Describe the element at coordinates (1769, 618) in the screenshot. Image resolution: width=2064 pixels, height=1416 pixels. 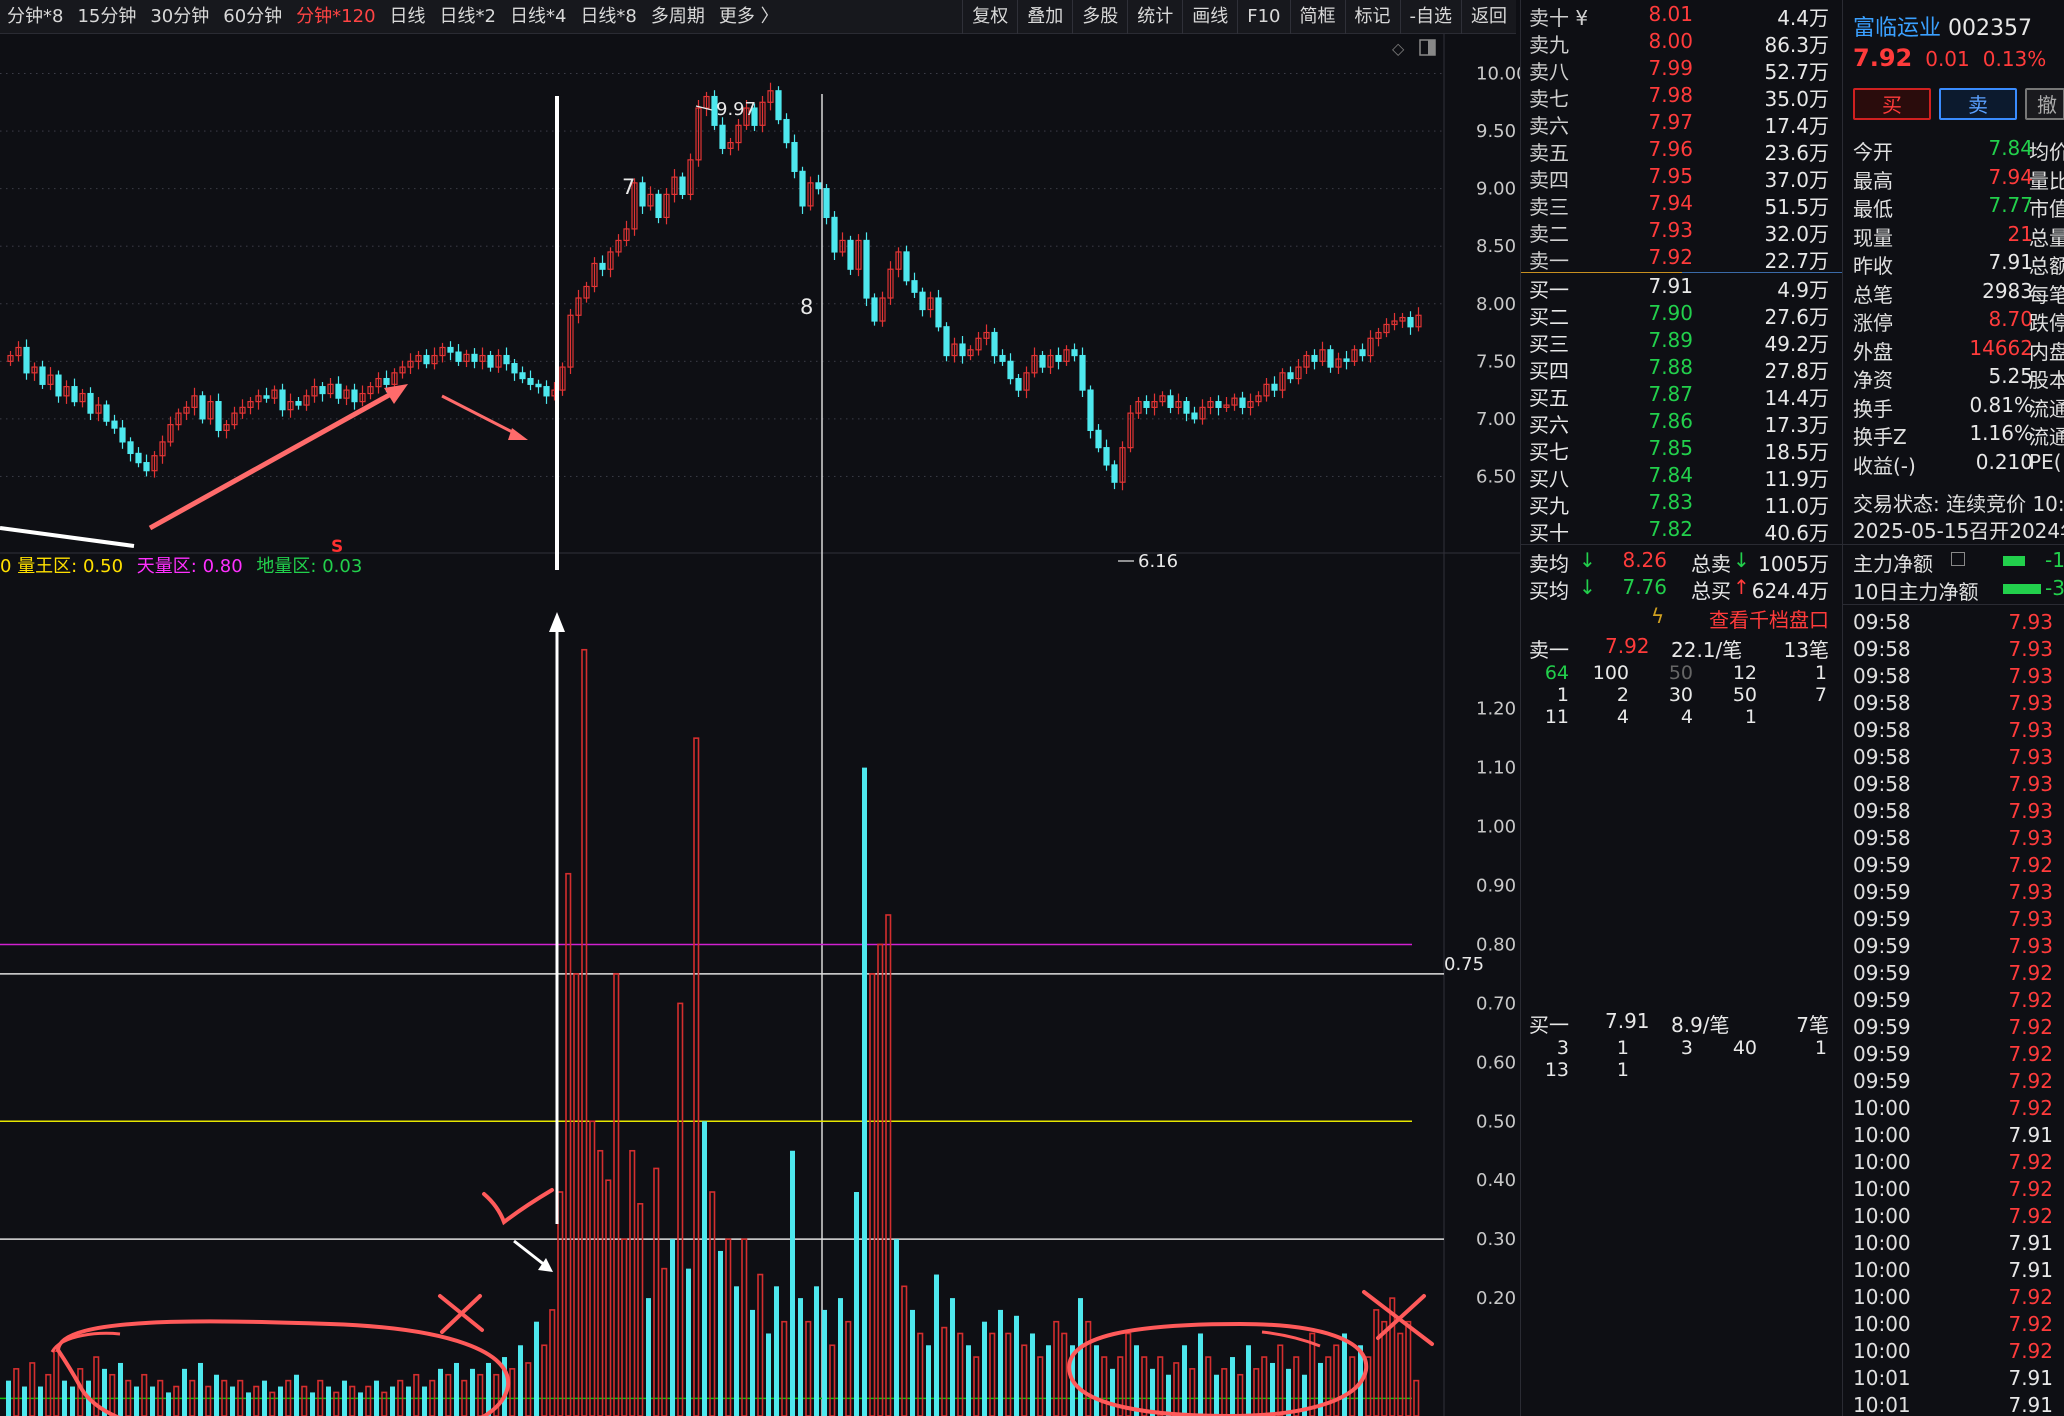
I see `view-thousand-link: 查看千档盘口` at that location.